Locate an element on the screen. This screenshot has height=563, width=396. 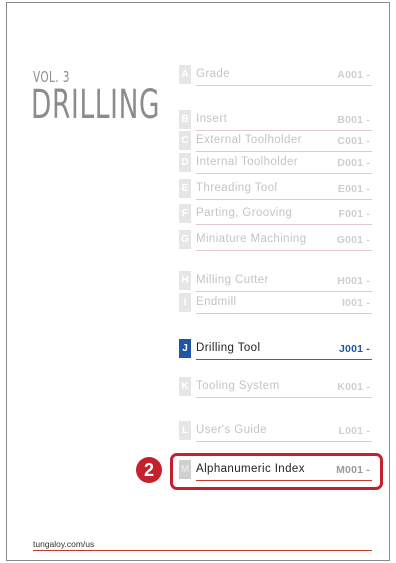
index-item-label: External Toolholder is located at coordinates (249, 140).